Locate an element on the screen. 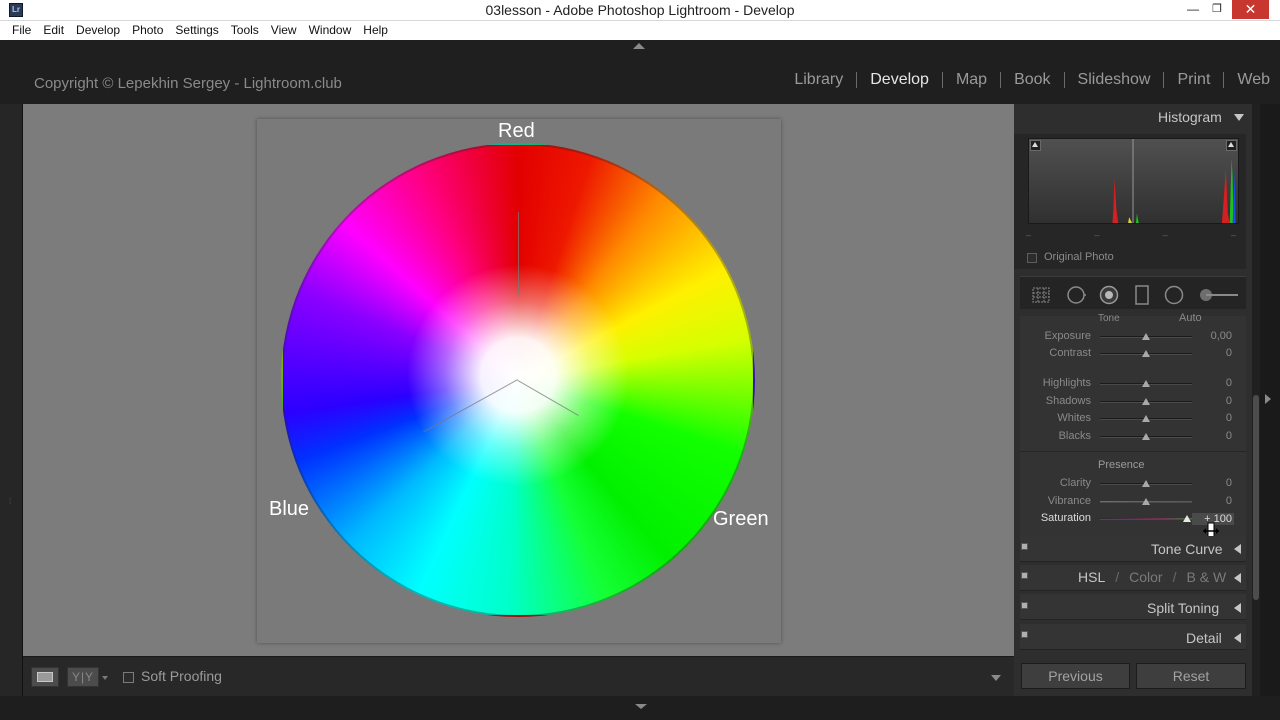  hsl-tabs: HSL / Color / B & W is located at coordinates (1152, 577).